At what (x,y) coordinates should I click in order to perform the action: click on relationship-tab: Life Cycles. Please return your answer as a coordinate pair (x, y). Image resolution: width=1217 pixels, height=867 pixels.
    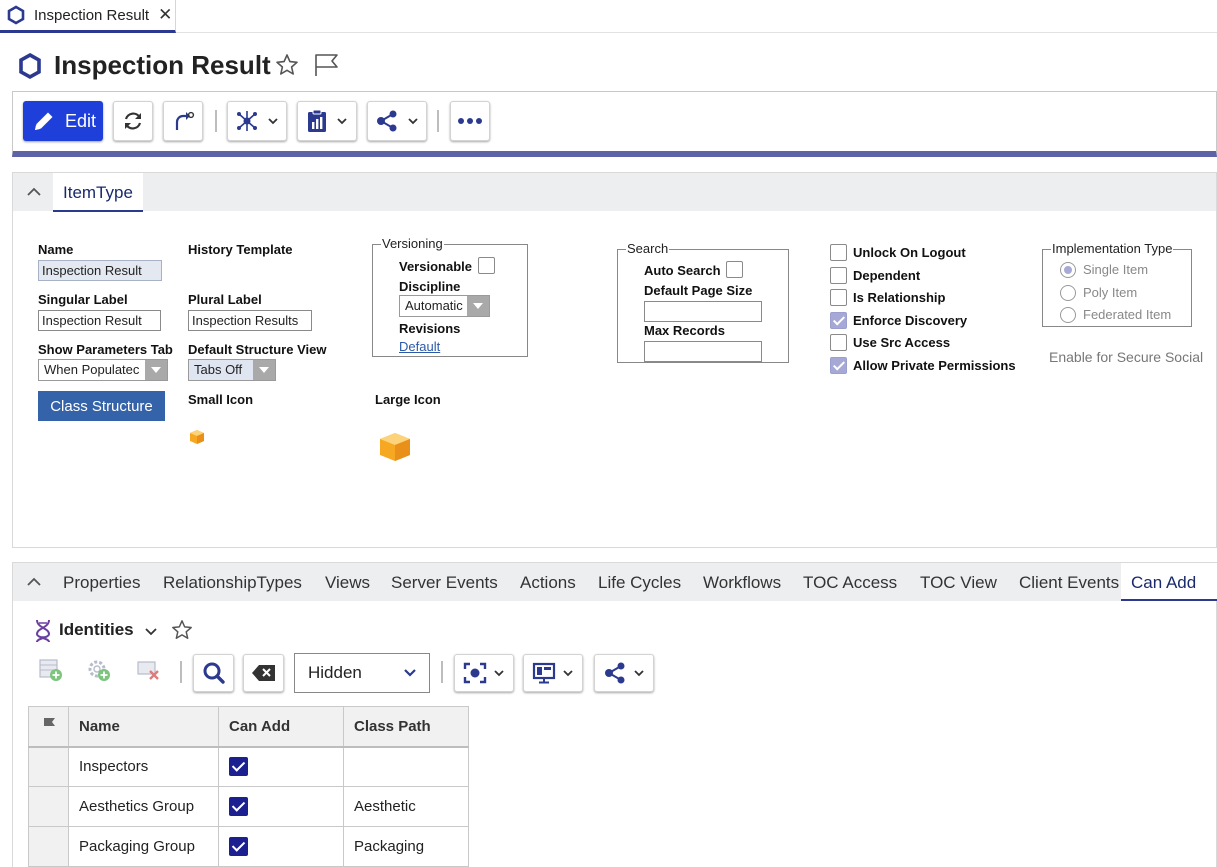
    Looking at the image, I should click on (639, 582).